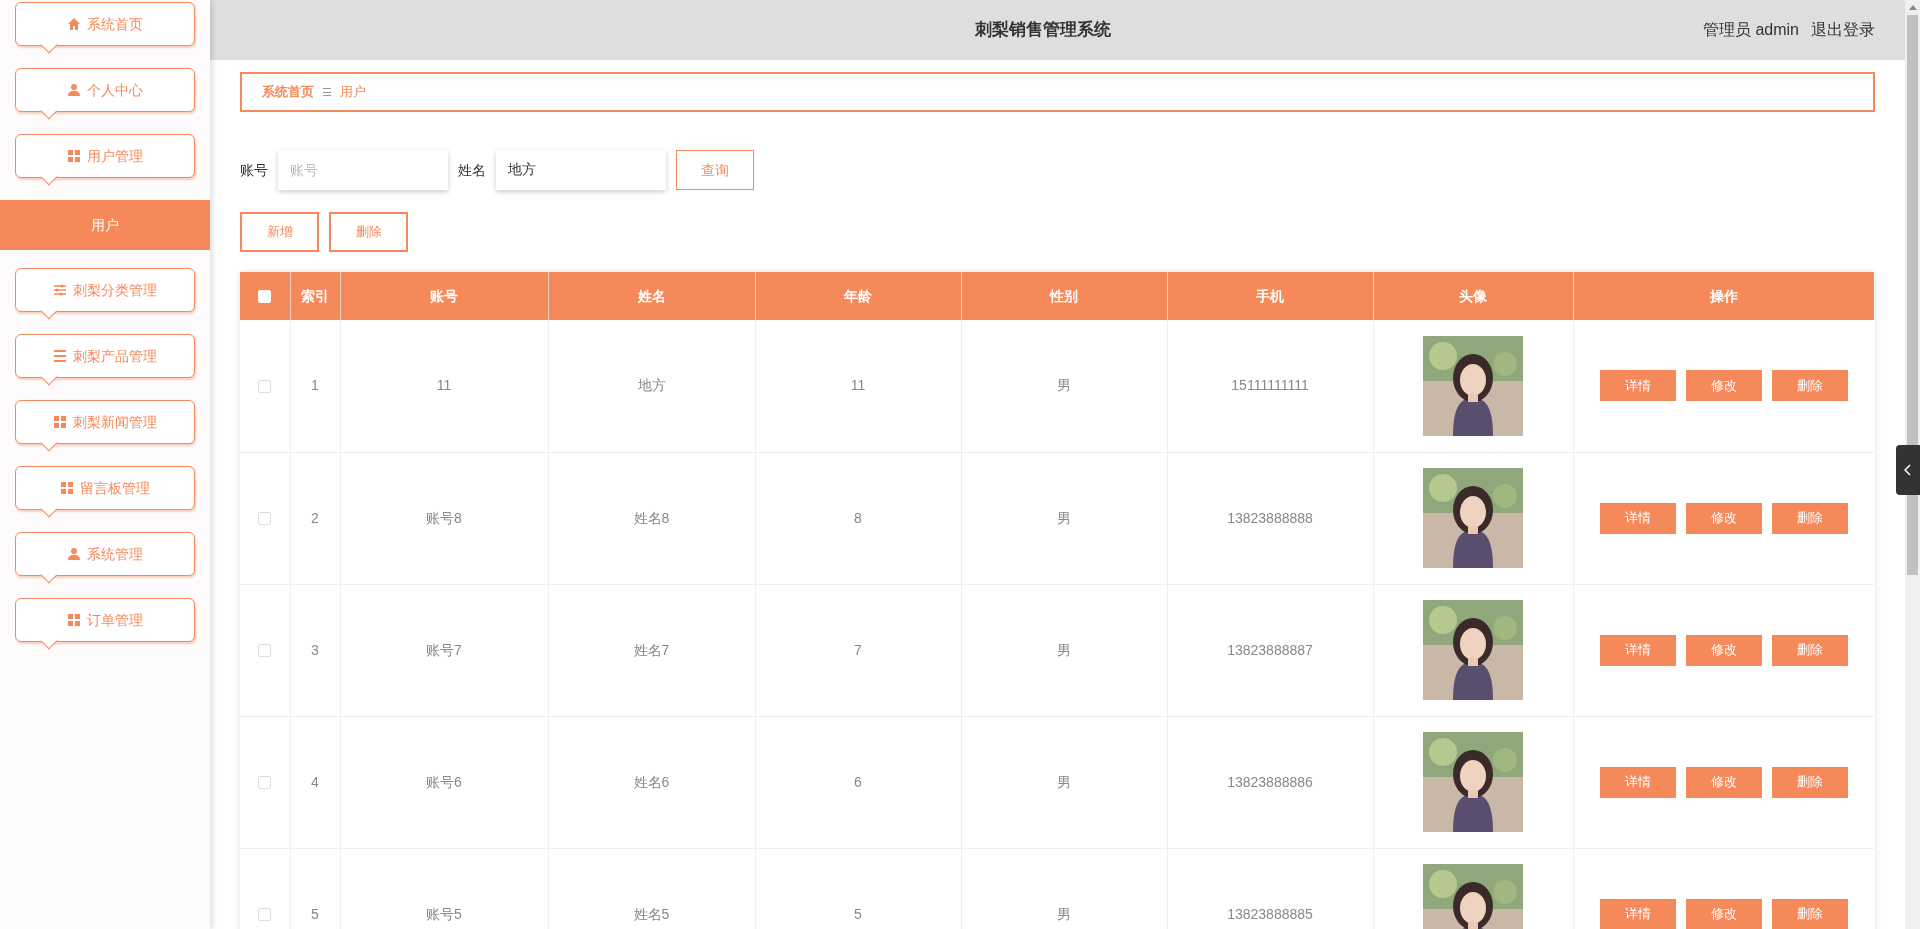 The height and width of the screenshot is (929, 1920). What do you see at coordinates (444, 296) in the screenshot?
I see `column-header: 账号` at bounding box center [444, 296].